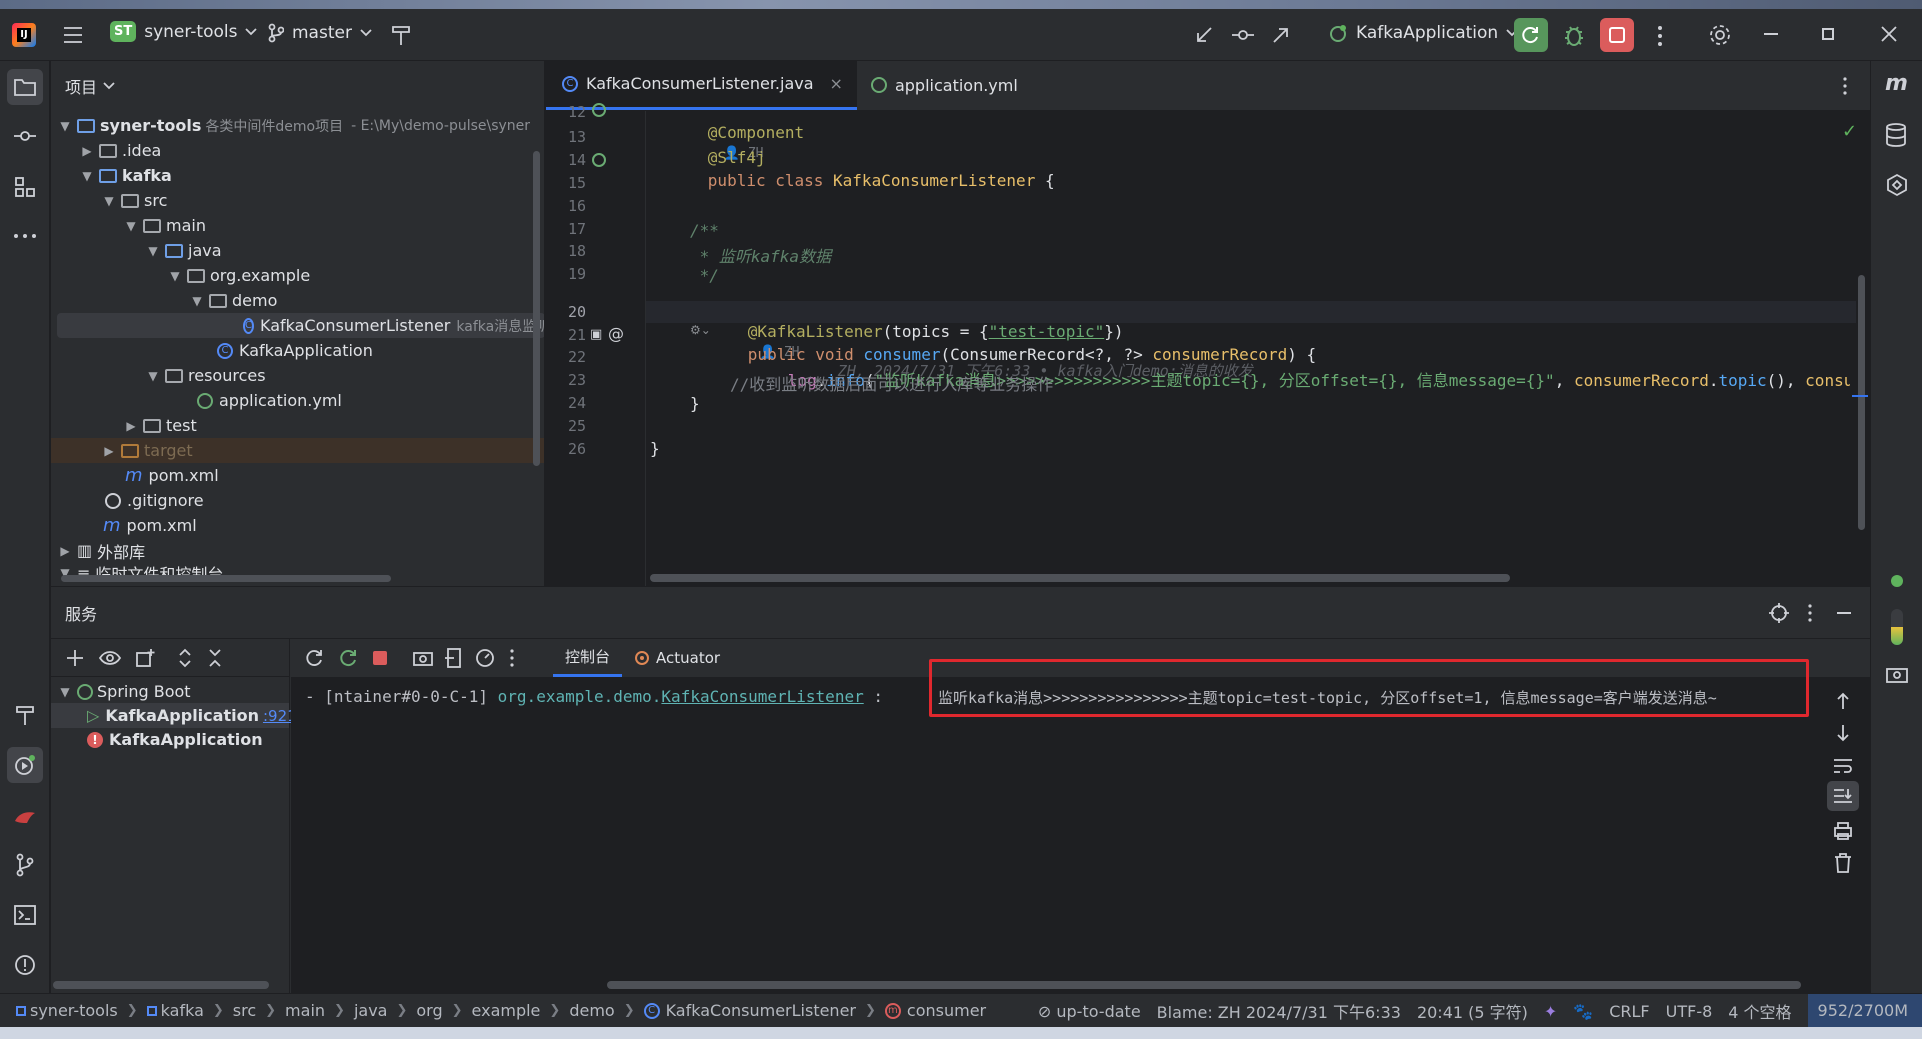 This screenshot has width=1922, height=1039. I want to click on vcs-update-icon, so click(1204, 37).